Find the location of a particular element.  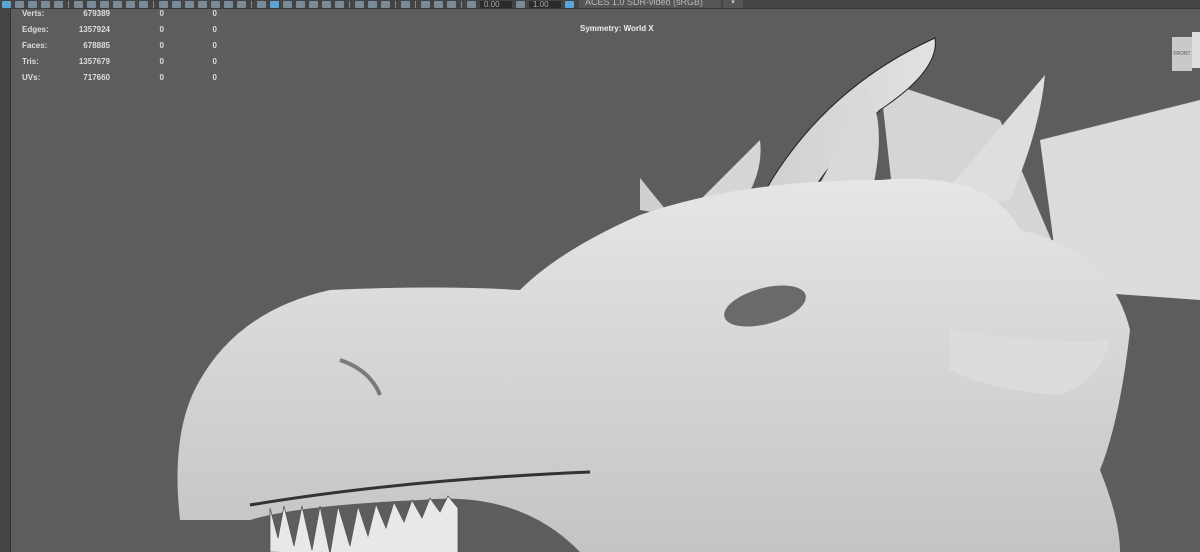

hud-value: 679389 is located at coordinates (96, 13).